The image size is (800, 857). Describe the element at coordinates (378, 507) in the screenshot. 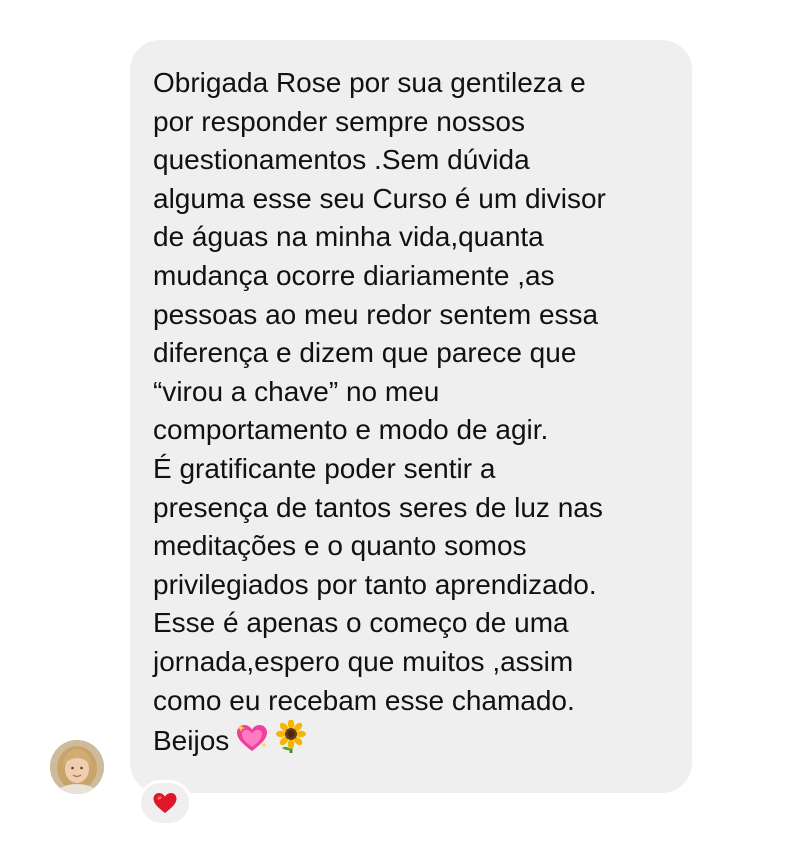

I see `message-line: presença de tantos seres de luz nas` at that location.